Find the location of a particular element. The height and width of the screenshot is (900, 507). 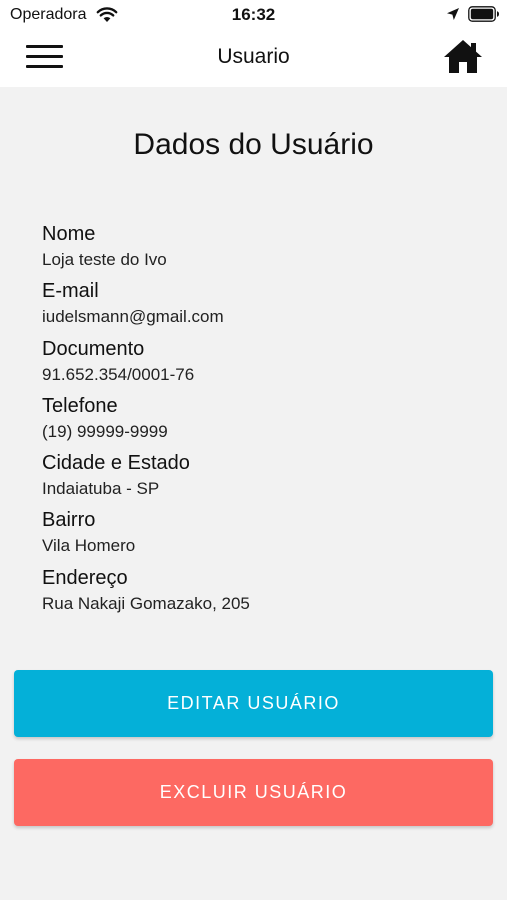

field-address: Endereço Rua Nakaji Gomazako, 205 is located at coordinates (146, 594).